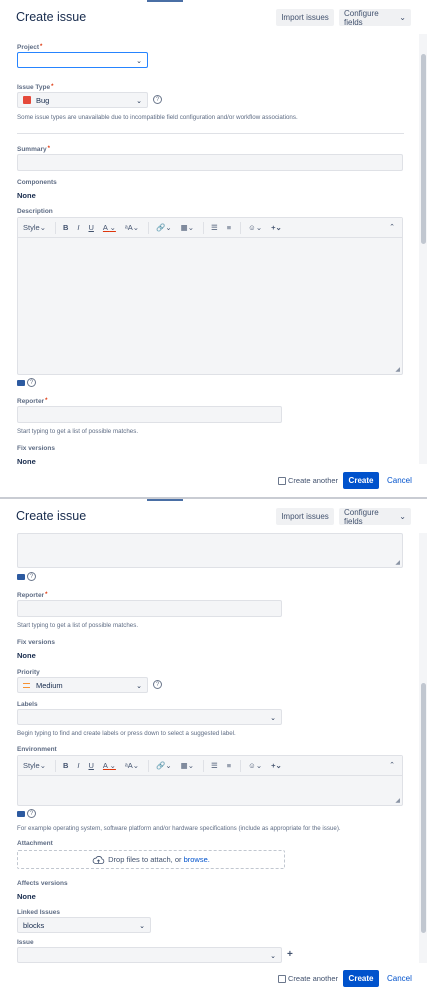 Image resolution: width=427 pixels, height=999 pixels. What do you see at coordinates (210, 162) in the screenshot?
I see `summary-input` at bounding box center [210, 162].